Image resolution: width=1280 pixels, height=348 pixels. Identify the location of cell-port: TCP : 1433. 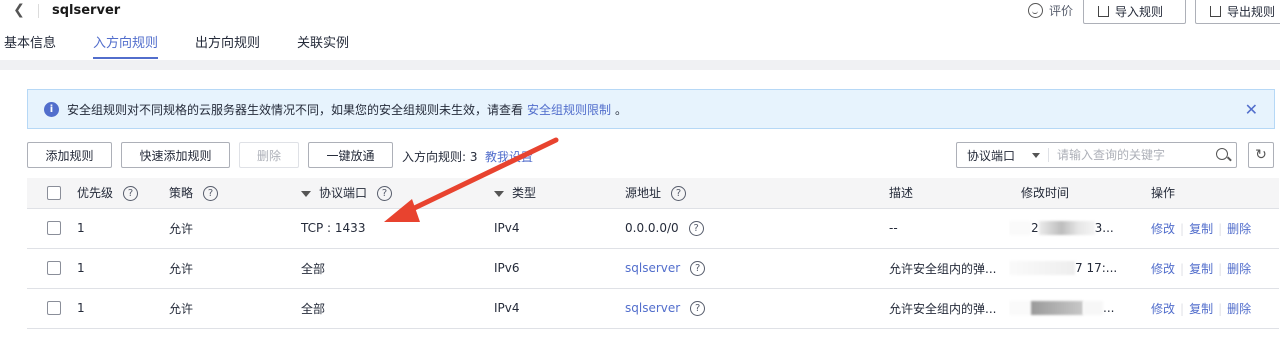
(385, 228).